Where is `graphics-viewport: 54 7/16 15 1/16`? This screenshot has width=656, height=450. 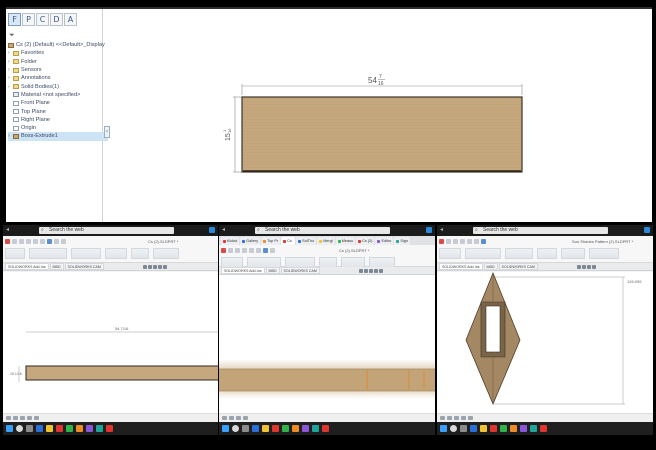 graphics-viewport: 54 7/16 15 1/16 is located at coordinates (110, 342).